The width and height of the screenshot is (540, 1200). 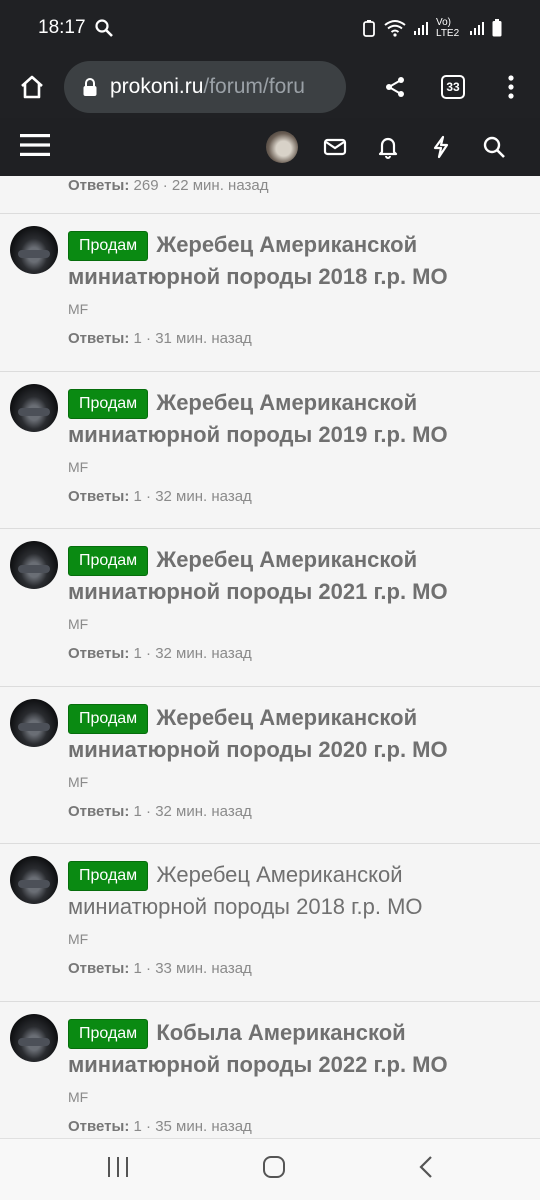 What do you see at coordinates (431, 28) in the screenshot?
I see `status-right: Vo) LTE2` at bounding box center [431, 28].